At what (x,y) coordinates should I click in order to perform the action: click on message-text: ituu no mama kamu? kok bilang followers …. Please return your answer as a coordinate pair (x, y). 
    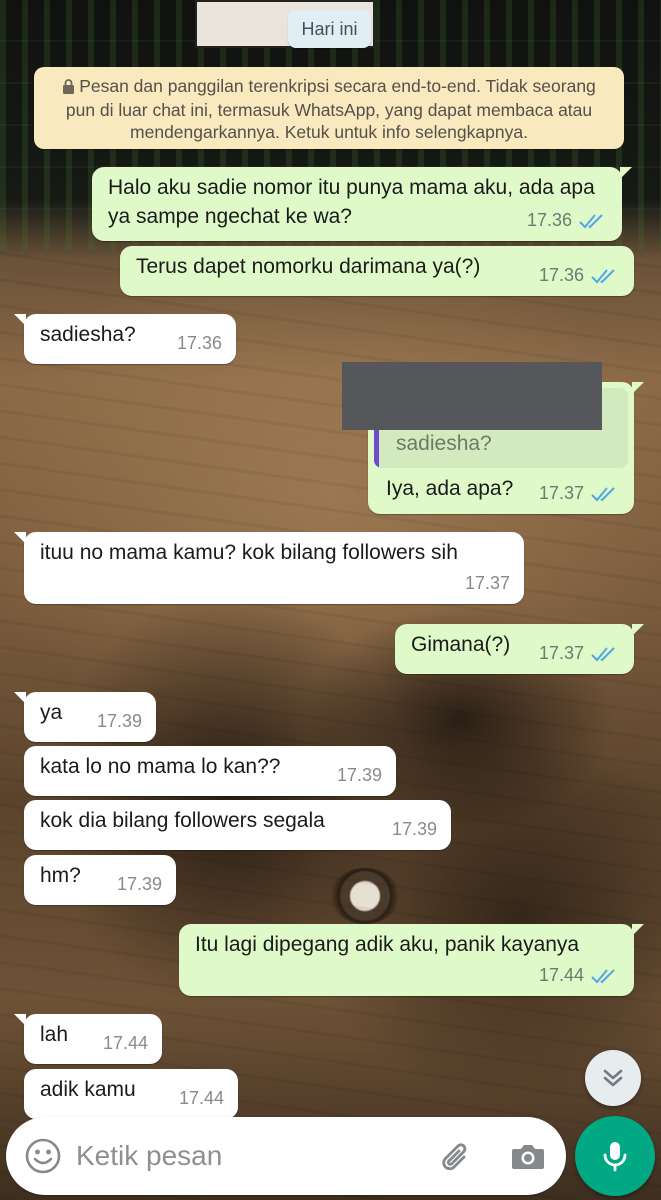
    Looking at the image, I should click on (249, 552).